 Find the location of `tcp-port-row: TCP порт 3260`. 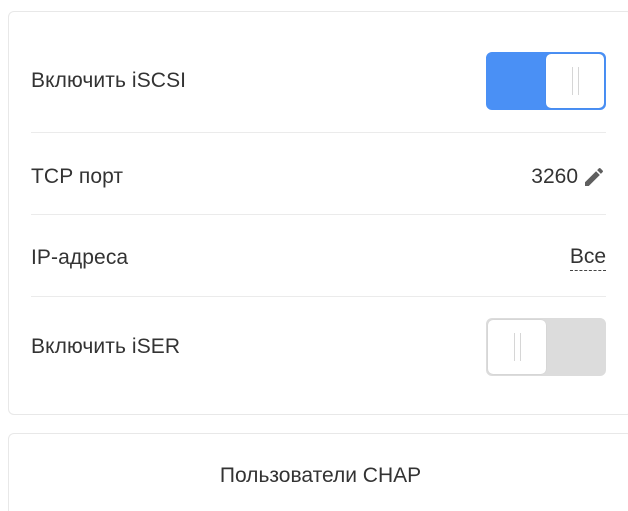

tcp-port-row: TCP порт 3260 is located at coordinates (318, 177).